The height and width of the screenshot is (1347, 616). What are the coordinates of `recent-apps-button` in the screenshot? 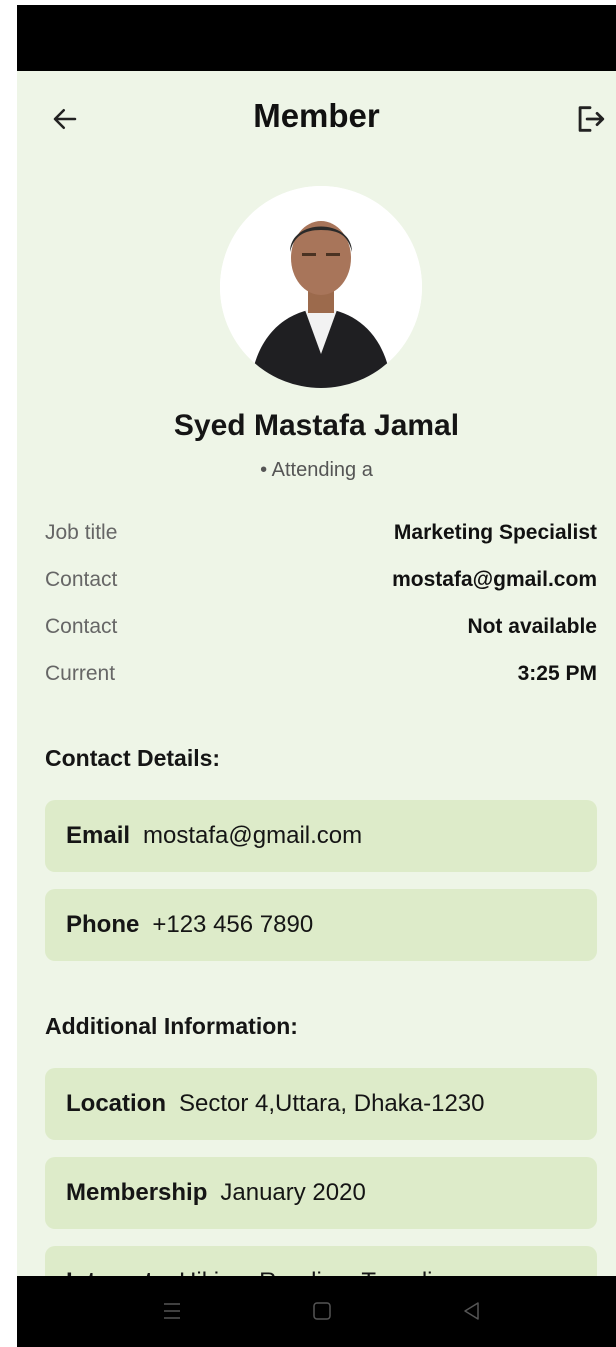 It's located at (172, 1311).